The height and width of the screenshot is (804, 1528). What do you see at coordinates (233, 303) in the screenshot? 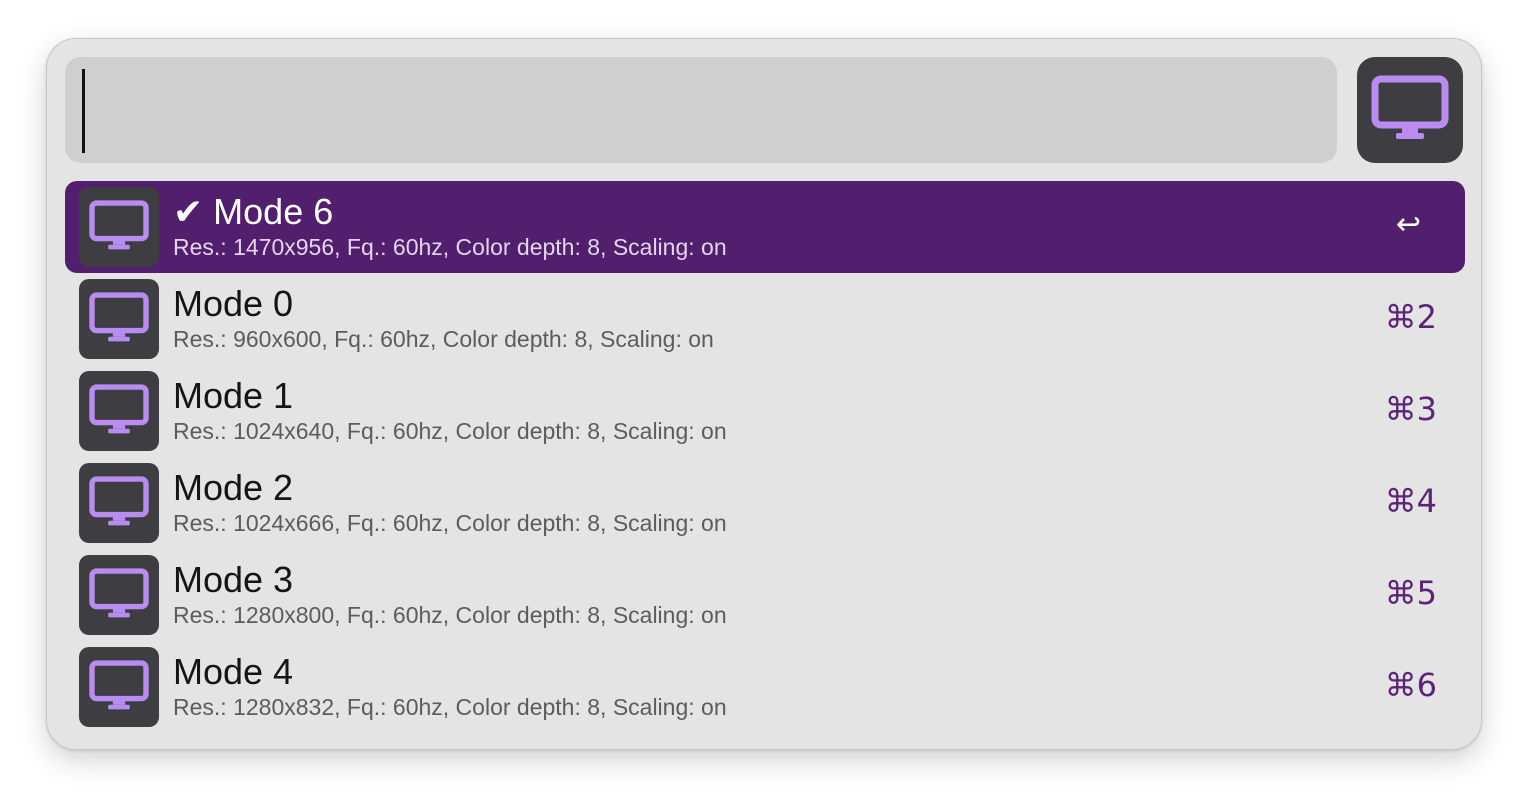
I see `result-title: Mode 0` at bounding box center [233, 303].